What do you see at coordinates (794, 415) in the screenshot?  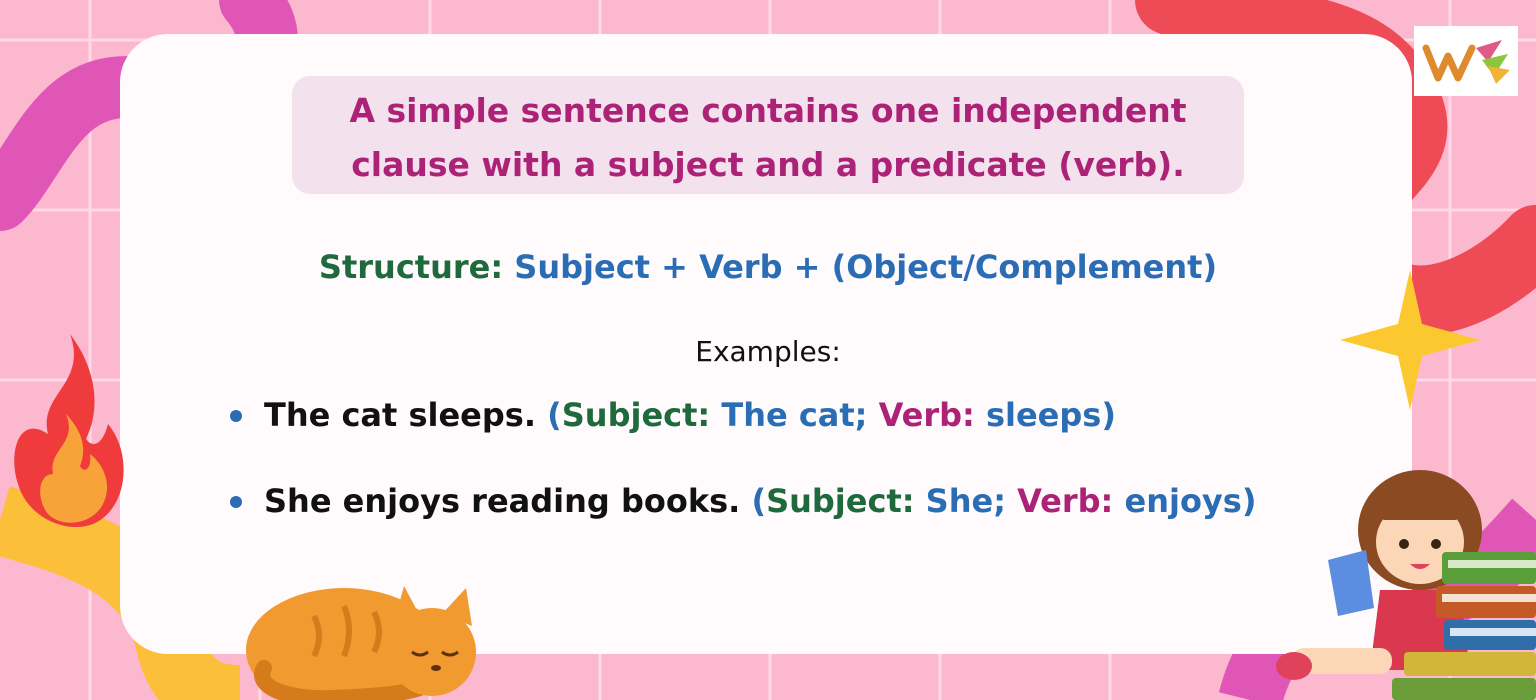 I see `example-subject-value: The cat;` at bounding box center [794, 415].